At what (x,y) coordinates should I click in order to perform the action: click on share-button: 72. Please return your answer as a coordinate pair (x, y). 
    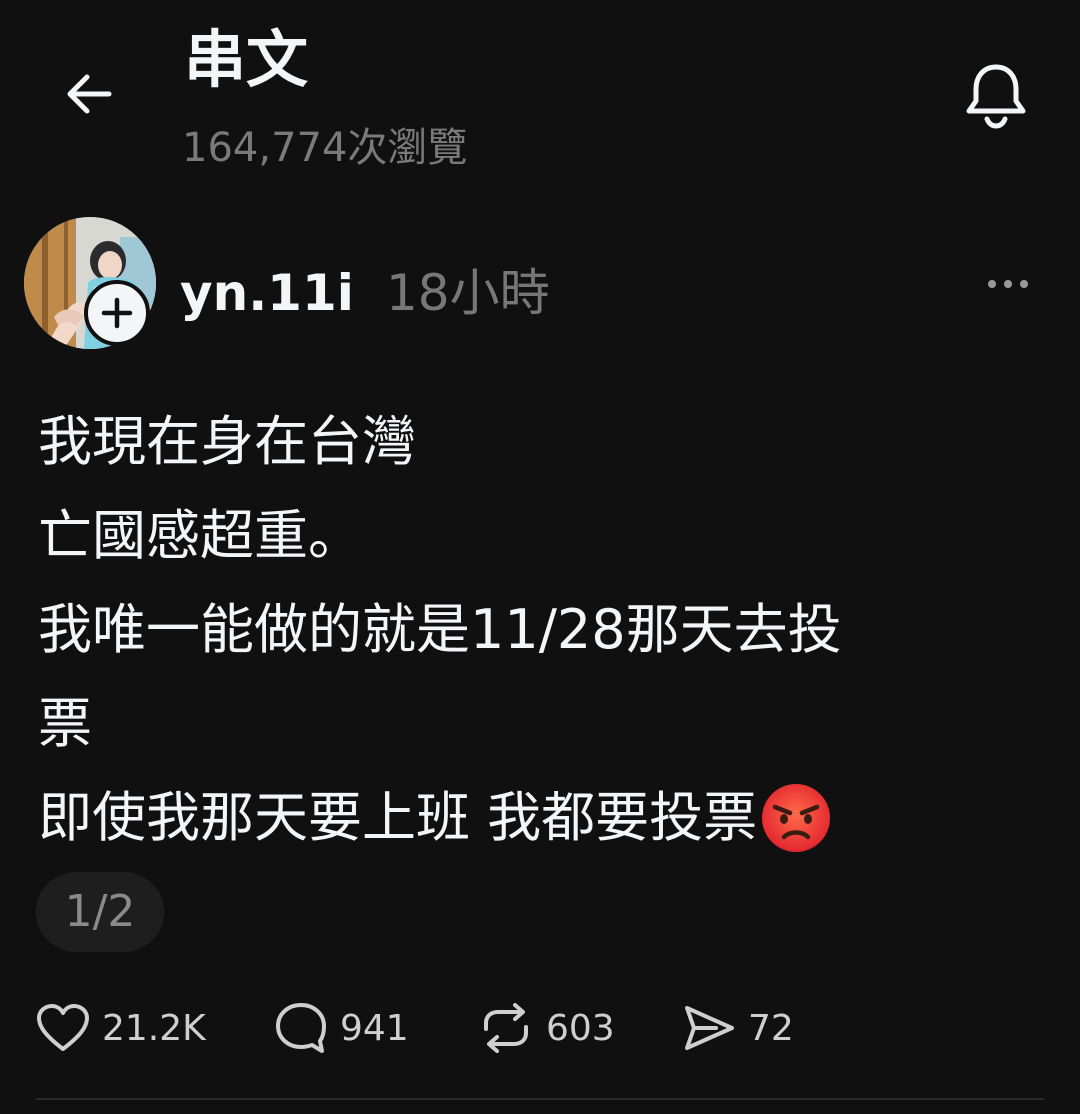
    Looking at the image, I should click on (738, 1028).